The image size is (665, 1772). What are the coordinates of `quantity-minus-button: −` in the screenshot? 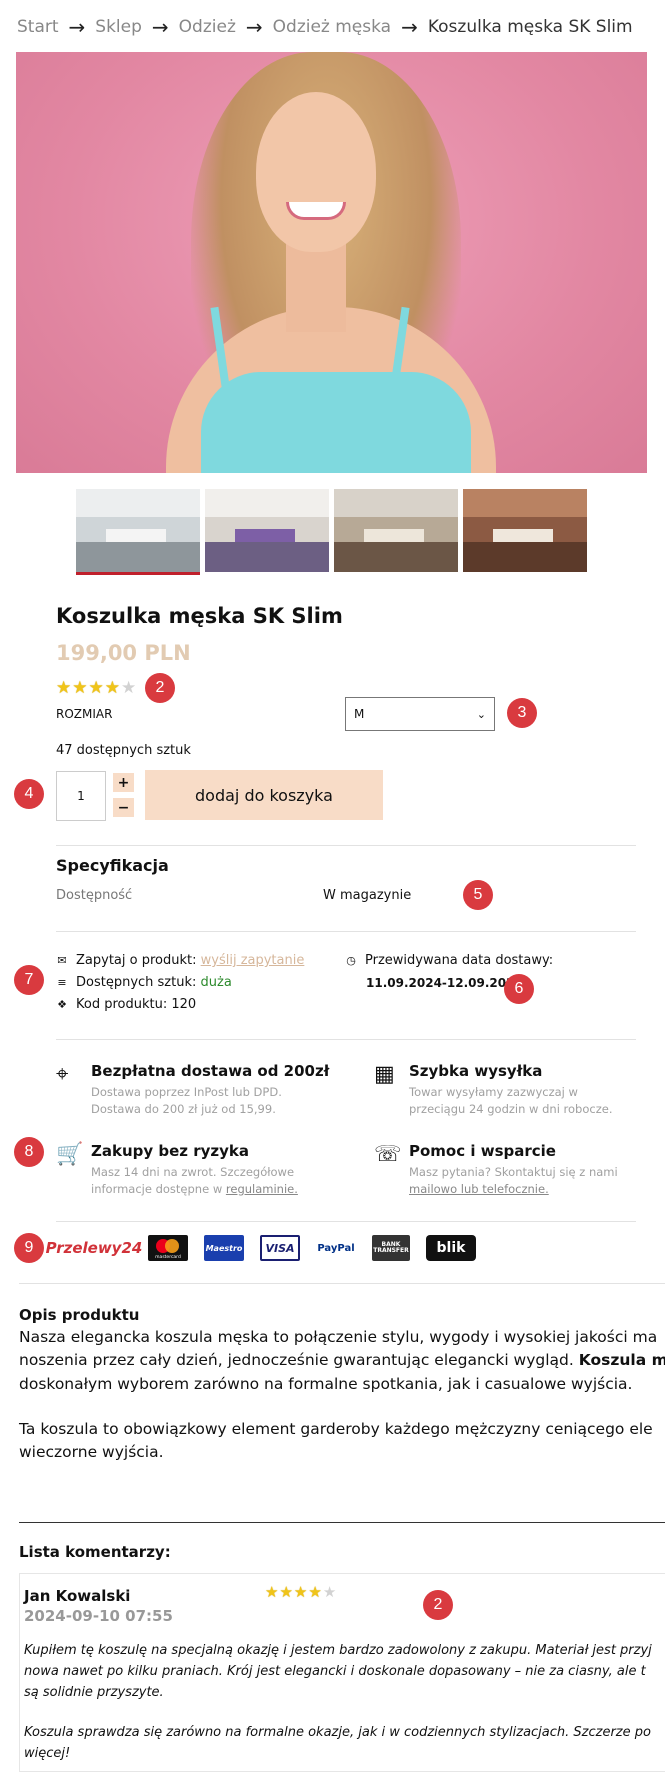 It's located at (123, 807).